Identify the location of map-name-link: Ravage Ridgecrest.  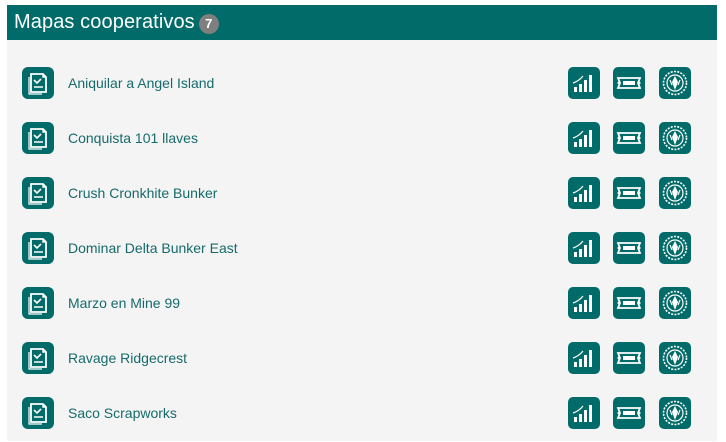
(127, 358).